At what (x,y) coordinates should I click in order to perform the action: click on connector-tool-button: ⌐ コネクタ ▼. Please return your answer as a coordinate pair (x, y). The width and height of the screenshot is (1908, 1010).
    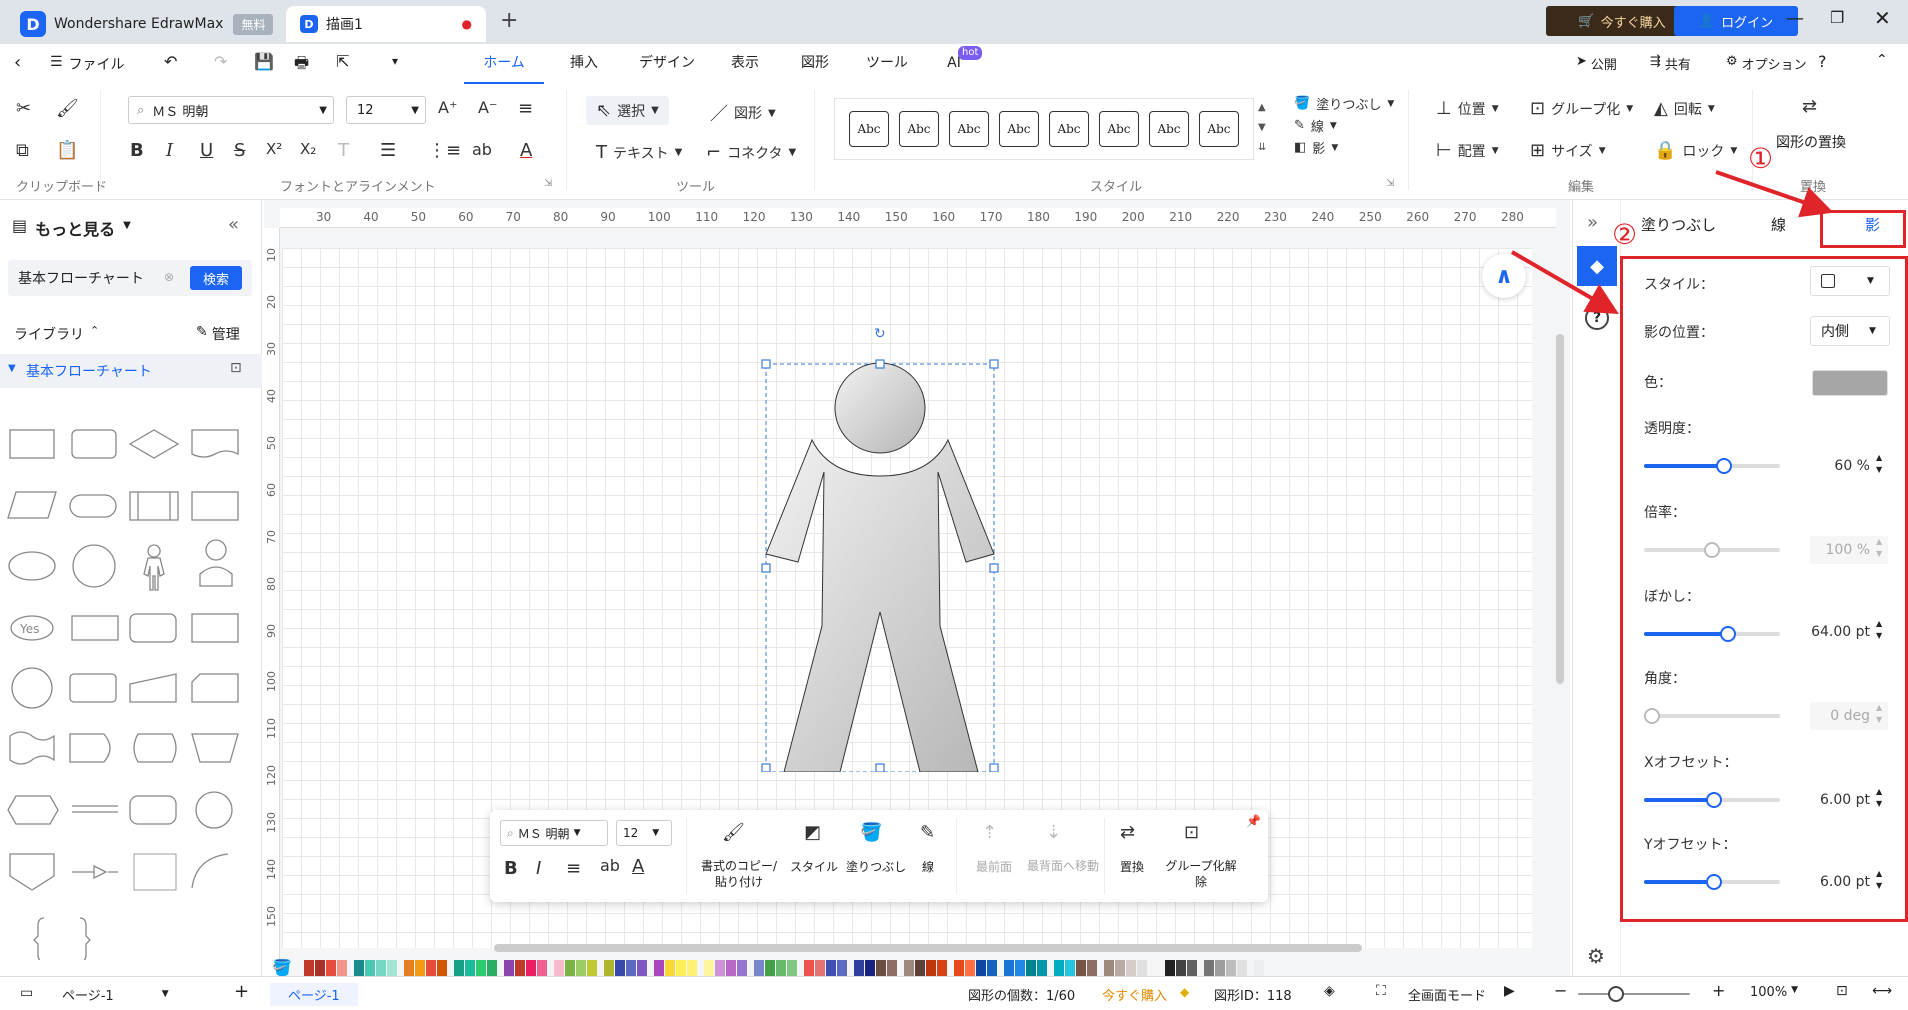
    Looking at the image, I should click on (751, 152).